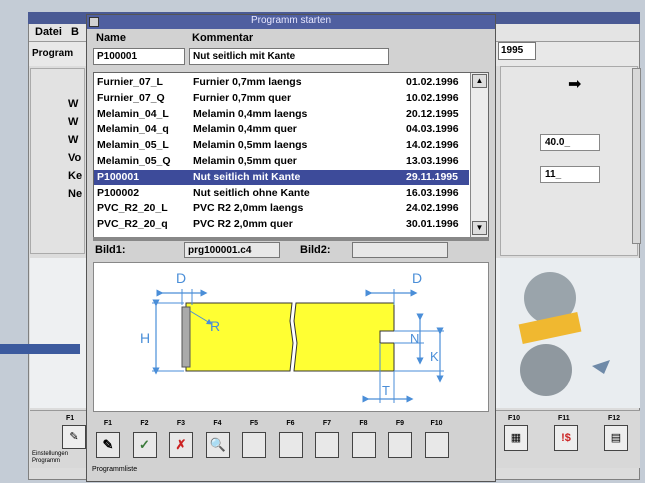 Image resolution: width=645 pixels, height=483 pixels. What do you see at coordinates (78, 161) in the screenshot?
I see `left-button-vo: Vo` at bounding box center [78, 161].